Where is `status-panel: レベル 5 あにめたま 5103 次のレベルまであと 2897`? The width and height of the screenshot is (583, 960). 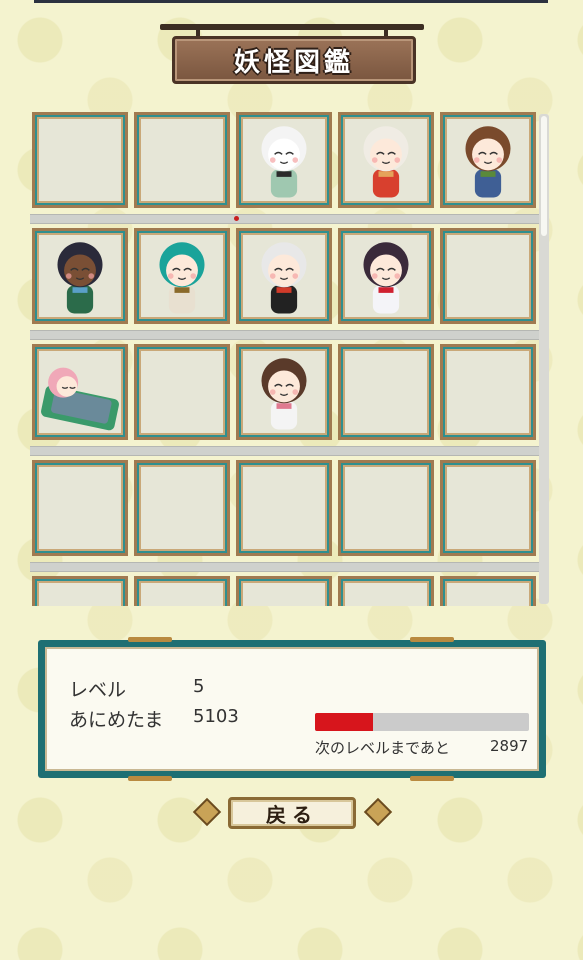
status-panel: レベル 5 あにめたま 5103 次のレベルまであと 2897 is located at coordinates (292, 709).